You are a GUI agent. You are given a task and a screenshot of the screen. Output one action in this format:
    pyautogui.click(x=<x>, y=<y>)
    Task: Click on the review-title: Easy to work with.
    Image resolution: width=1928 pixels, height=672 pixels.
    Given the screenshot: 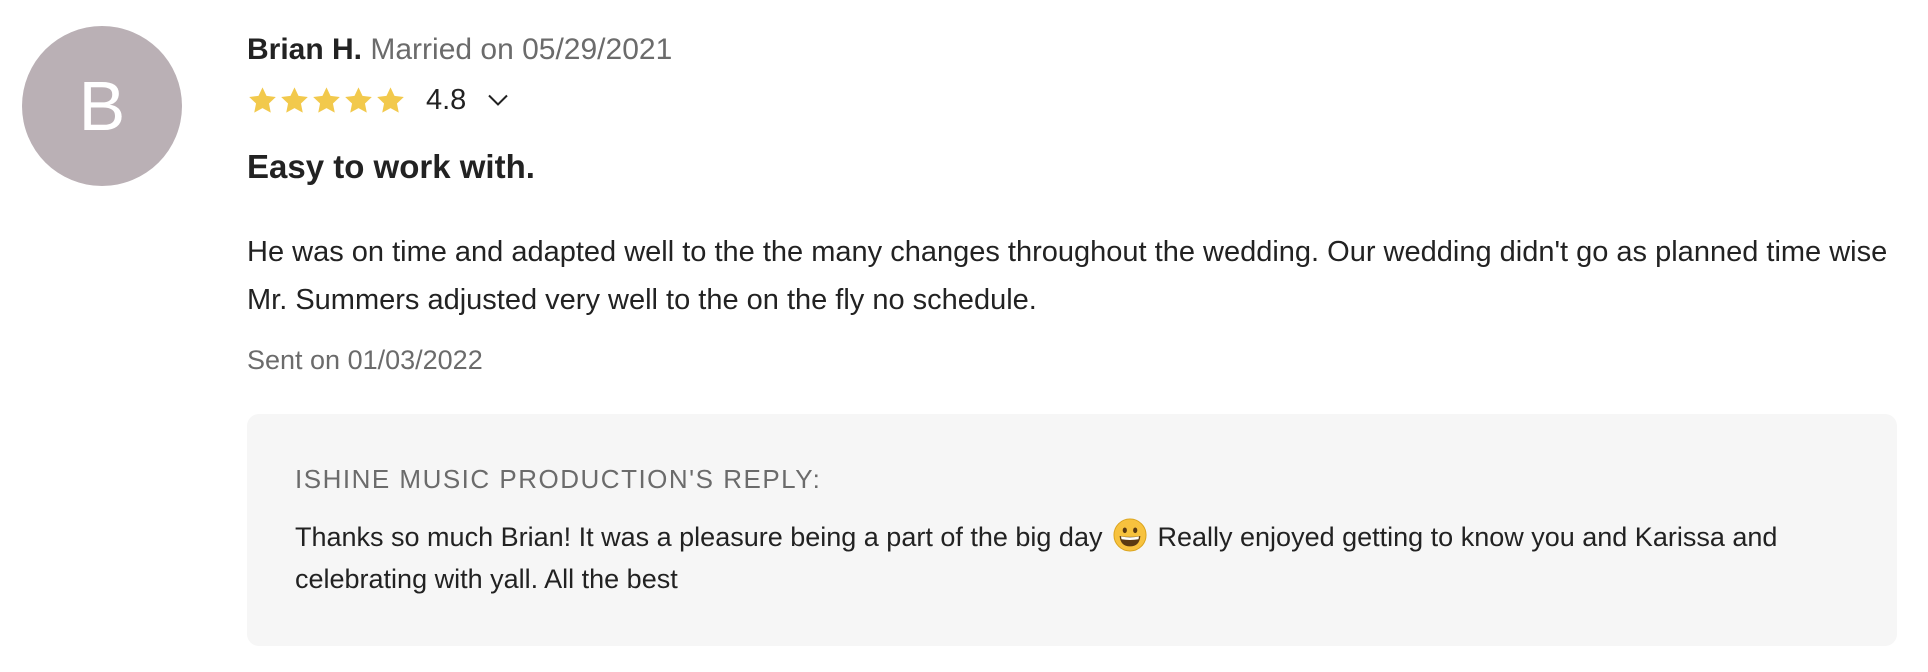 What is the action you would take?
    pyautogui.click(x=391, y=166)
    